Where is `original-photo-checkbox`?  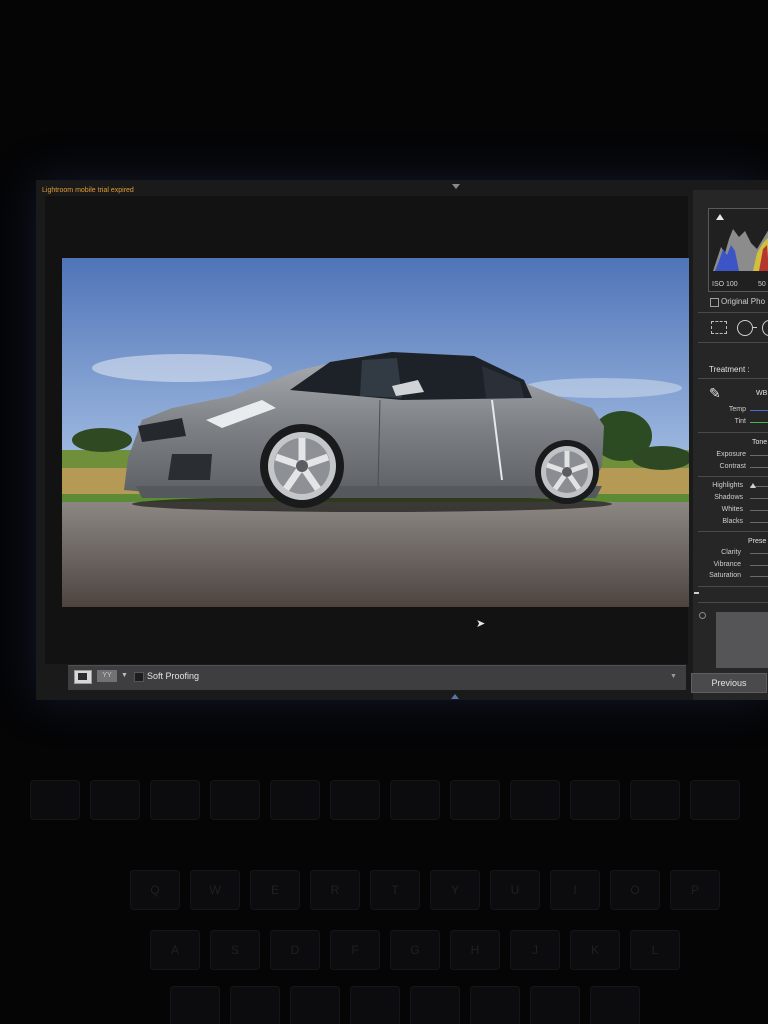 original-photo-checkbox is located at coordinates (714, 302).